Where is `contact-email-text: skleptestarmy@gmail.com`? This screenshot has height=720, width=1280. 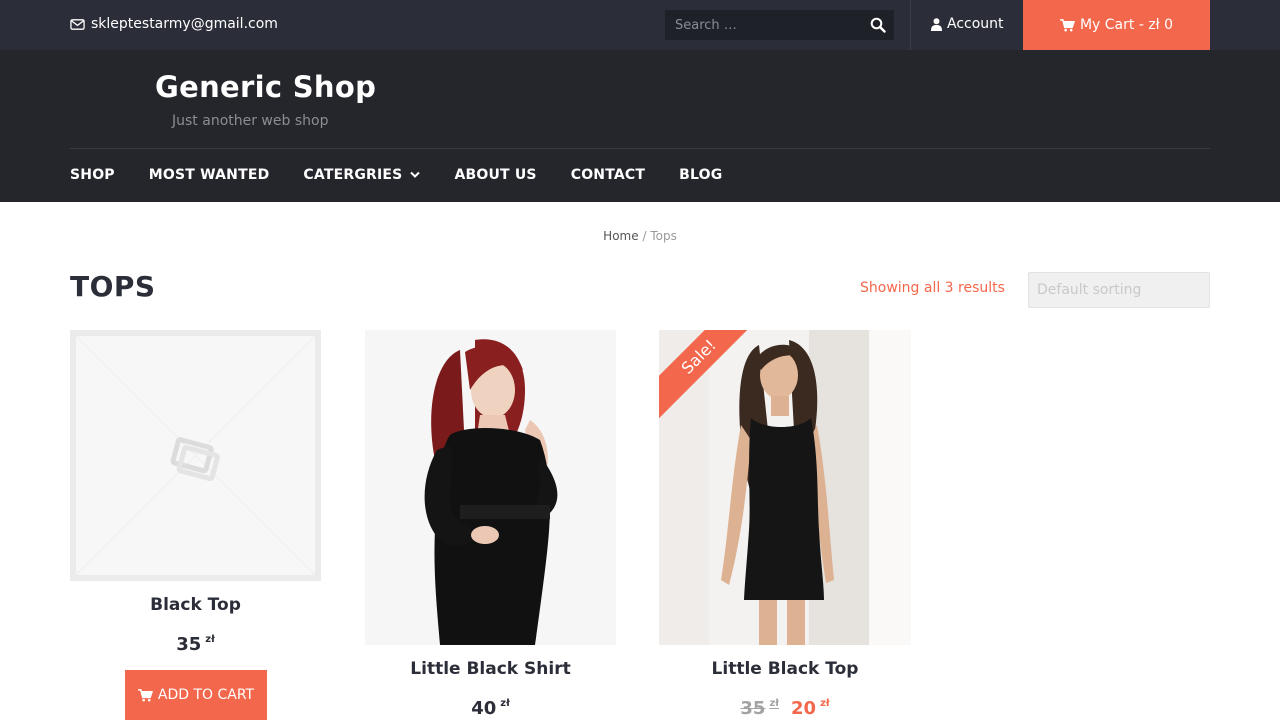 contact-email-text: skleptestarmy@gmail.com is located at coordinates (184, 24).